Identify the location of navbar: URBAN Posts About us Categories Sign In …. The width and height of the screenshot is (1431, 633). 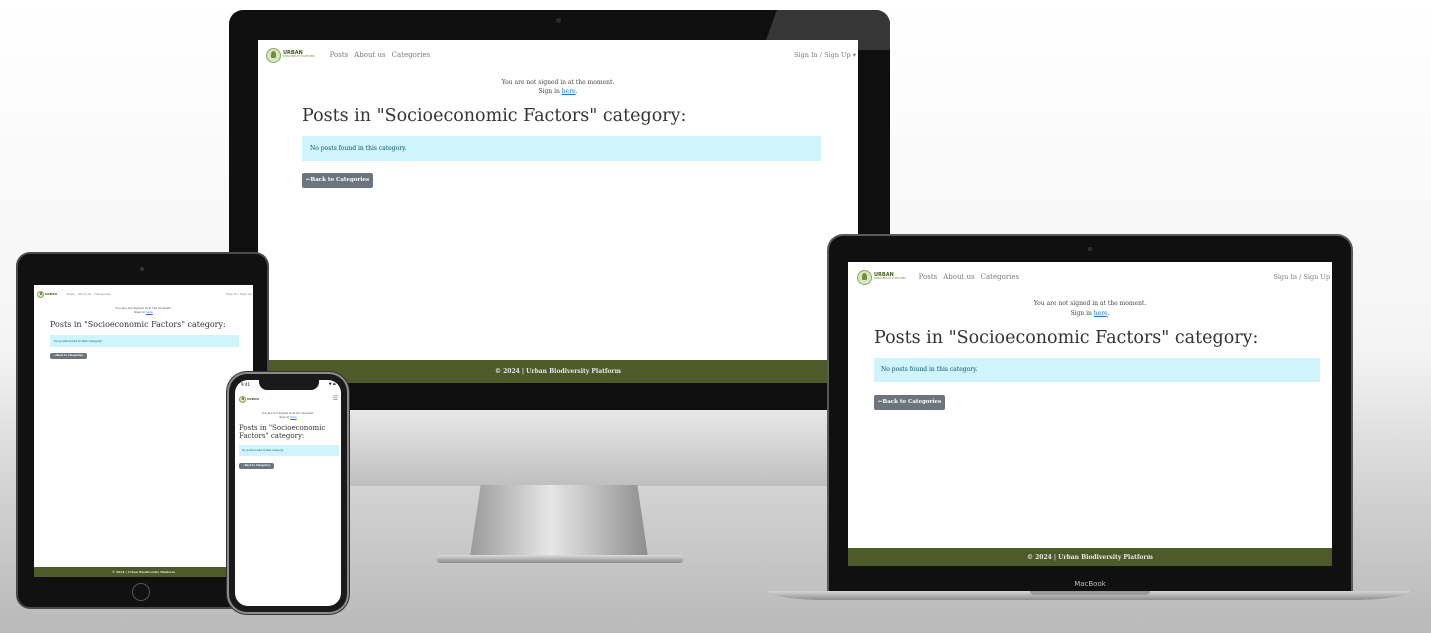
(143, 294).